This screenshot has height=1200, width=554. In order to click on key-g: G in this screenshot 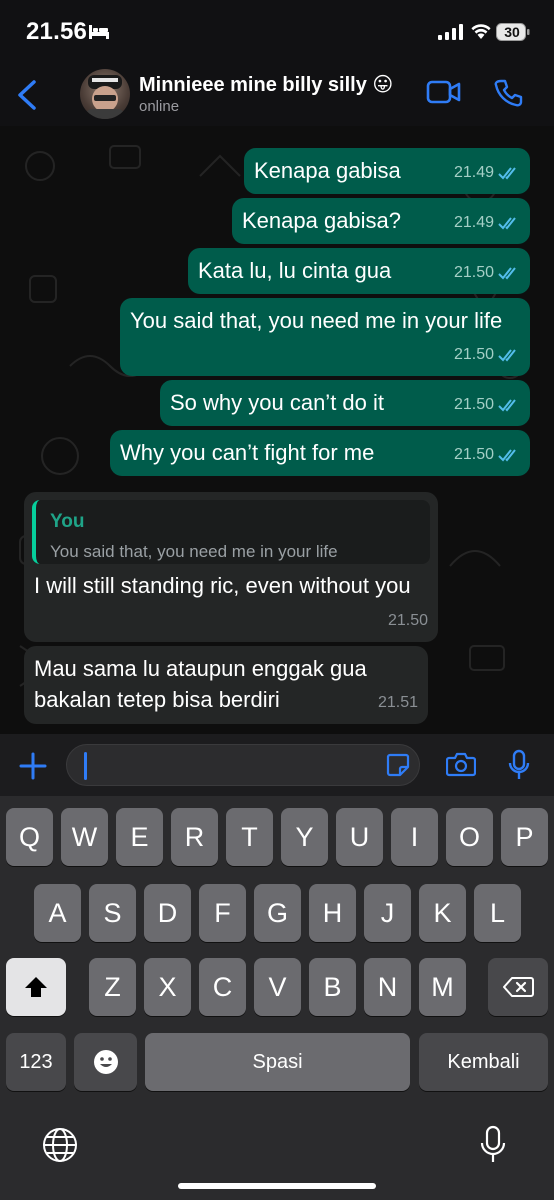, I will do `click(277, 913)`.